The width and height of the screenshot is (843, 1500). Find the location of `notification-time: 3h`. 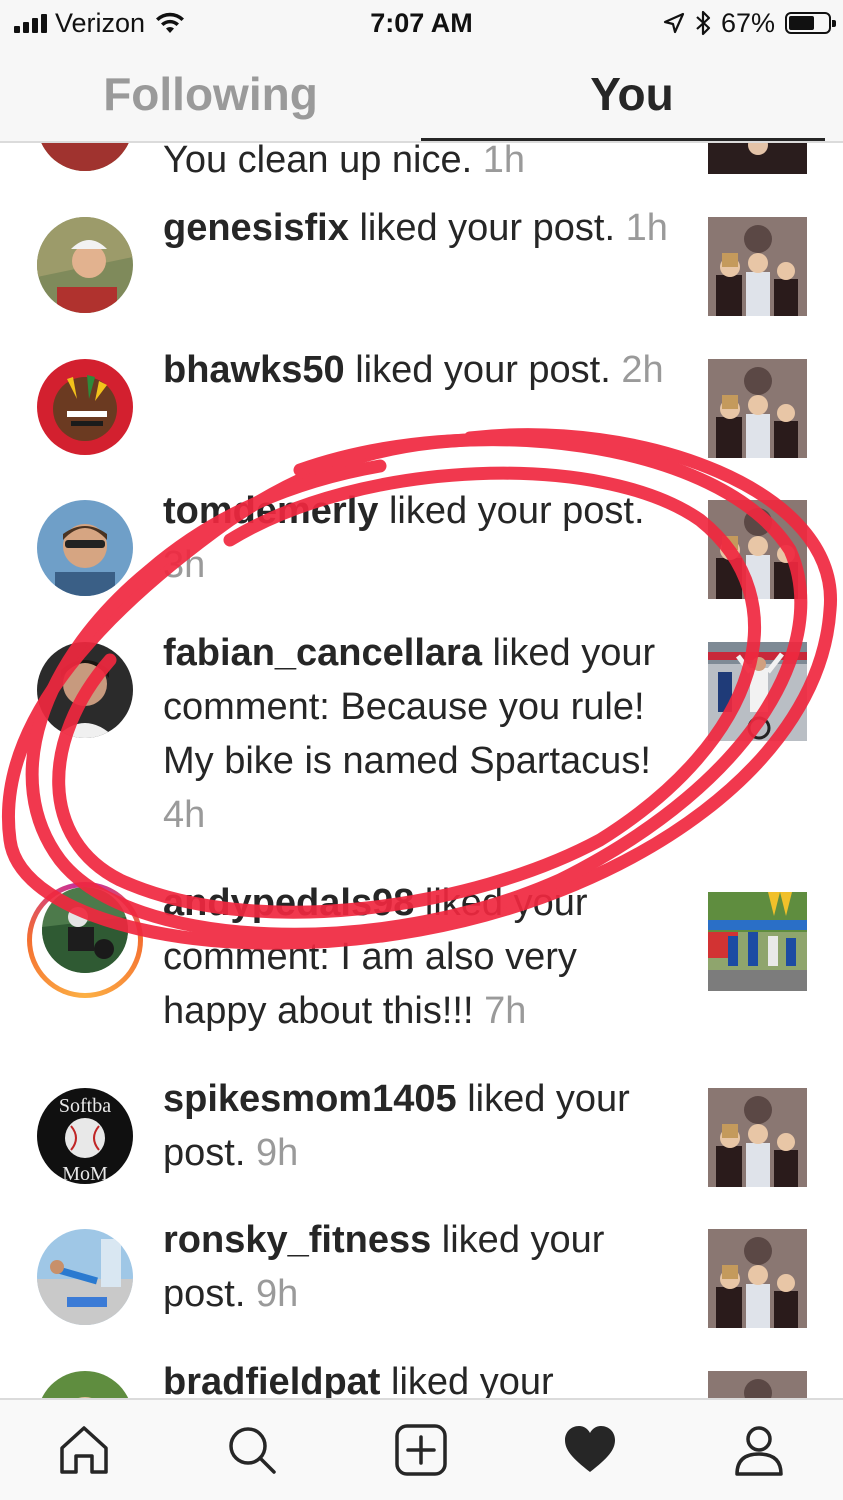

notification-time: 3h is located at coordinates (184, 565).